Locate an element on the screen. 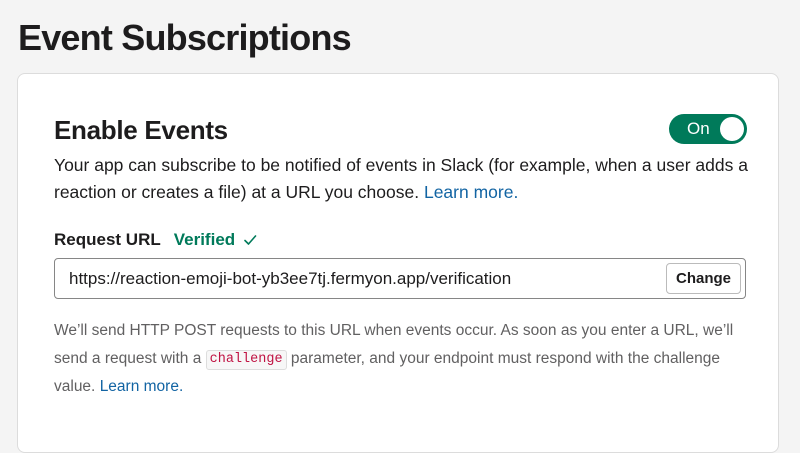 This screenshot has height=453, width=800. verified-status: Verified is located at coordinates (204, 239).